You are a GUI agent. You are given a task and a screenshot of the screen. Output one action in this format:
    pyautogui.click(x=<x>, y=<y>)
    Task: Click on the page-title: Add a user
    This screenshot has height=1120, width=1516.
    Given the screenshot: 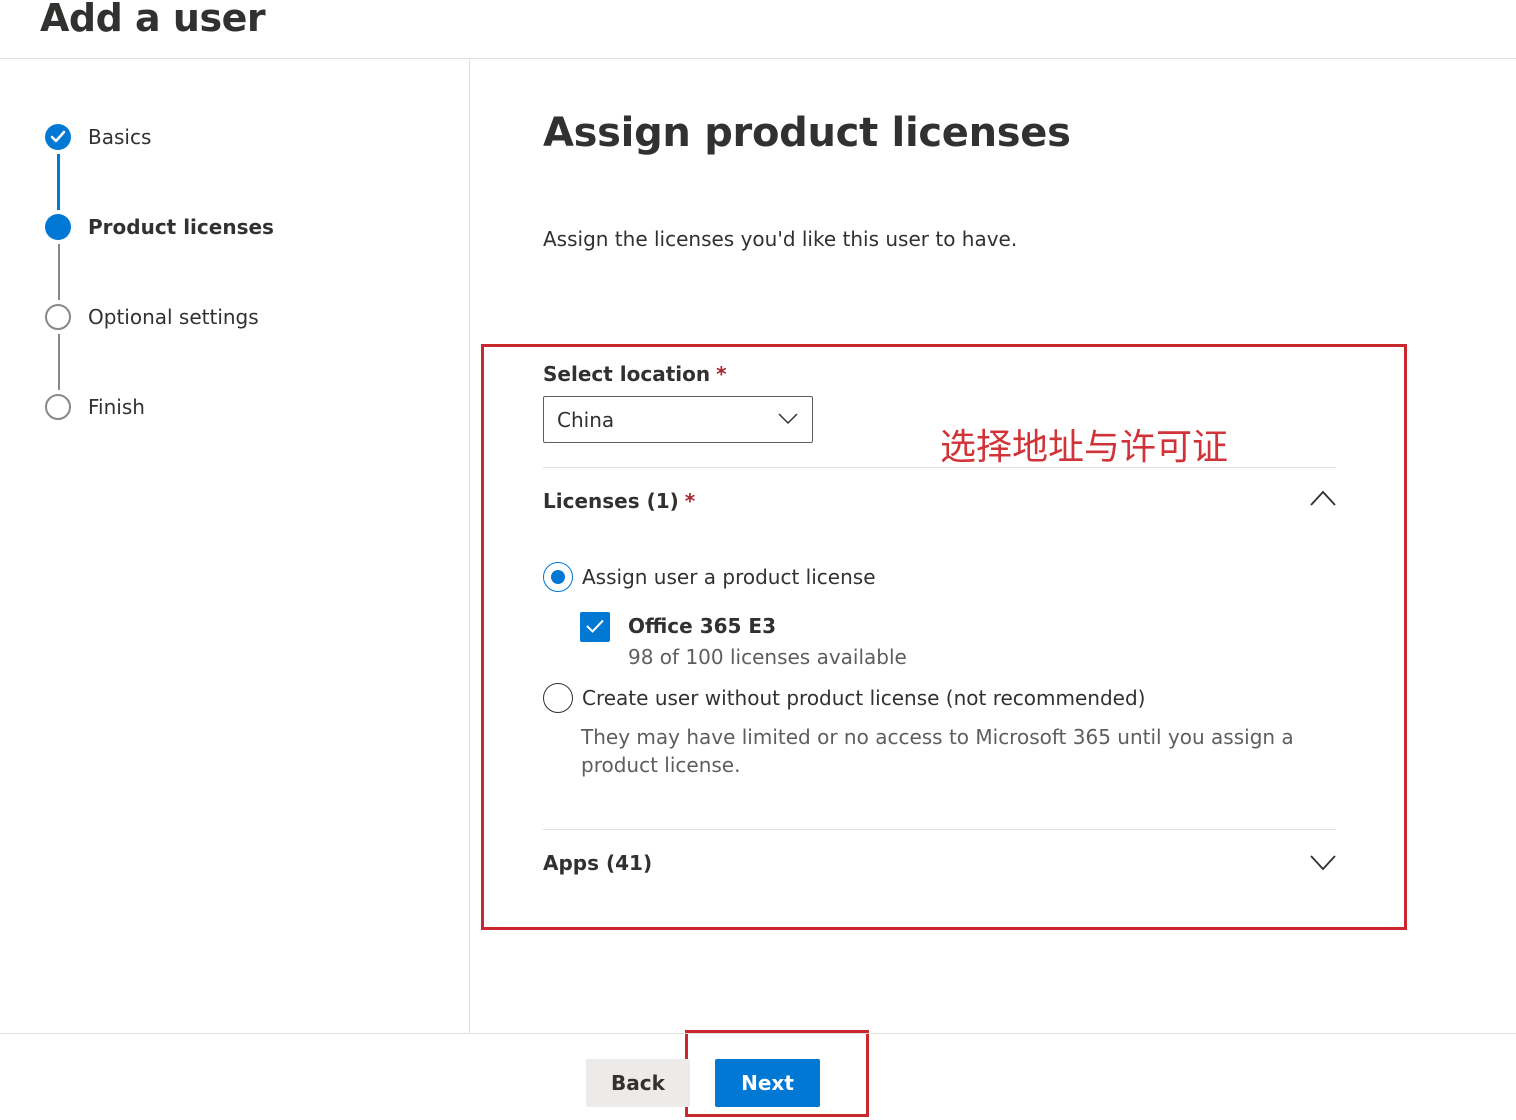 What is the action you would take?
    pyautogui.click(x=153, y=20)
    